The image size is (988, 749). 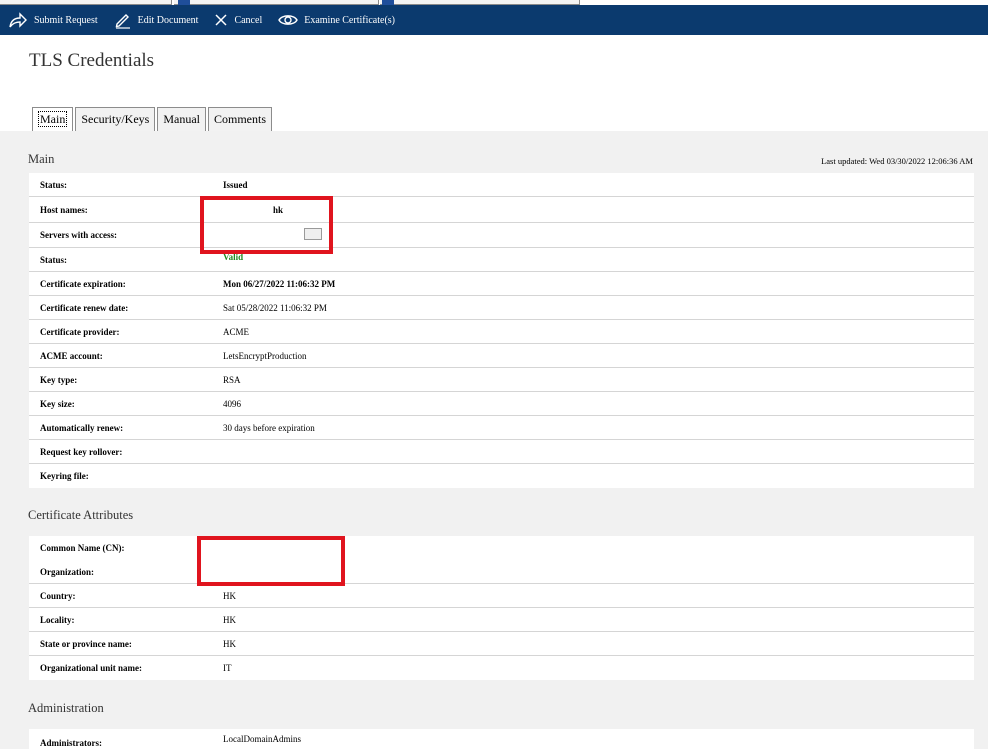 I want to click on field-label: Certificate provider:, so click(x=80, y=331).